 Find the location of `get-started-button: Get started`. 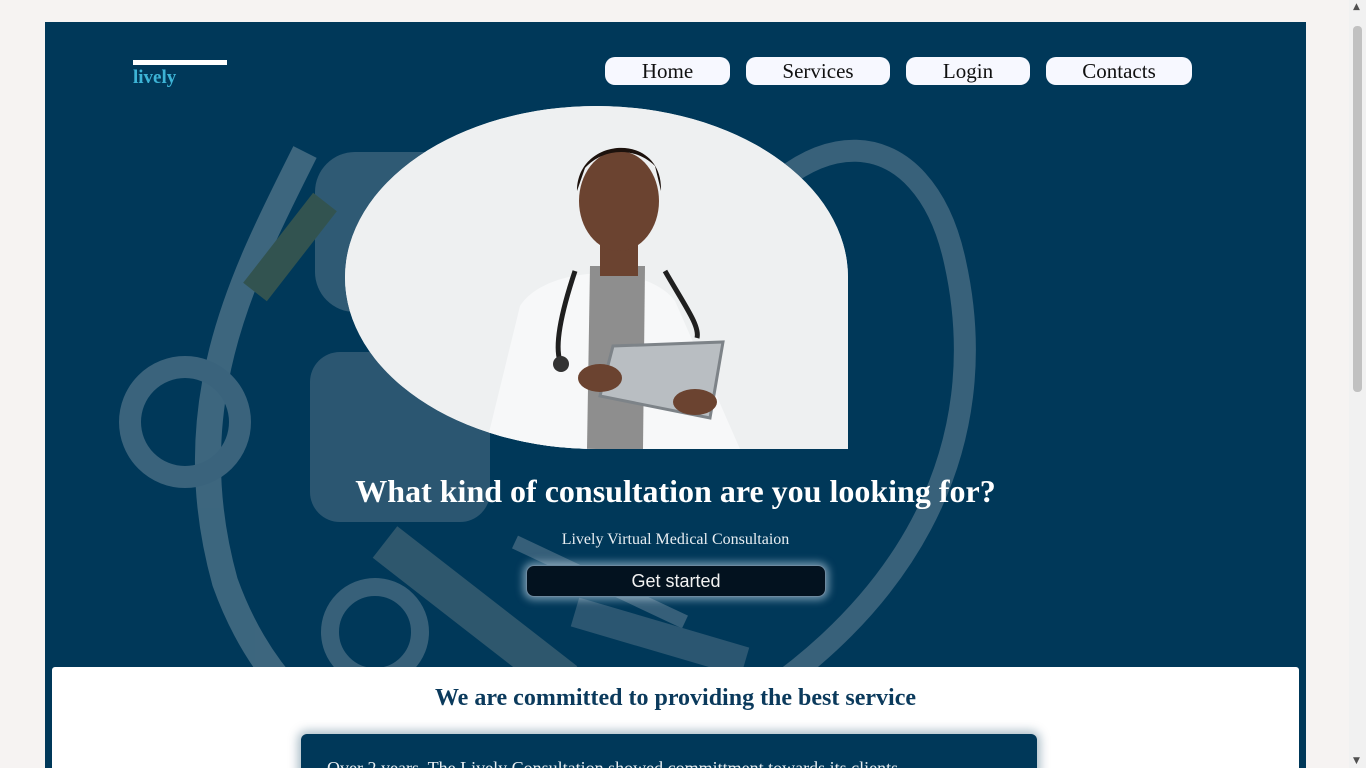

get-started-button: Get started is located at coordinates (676, 581).